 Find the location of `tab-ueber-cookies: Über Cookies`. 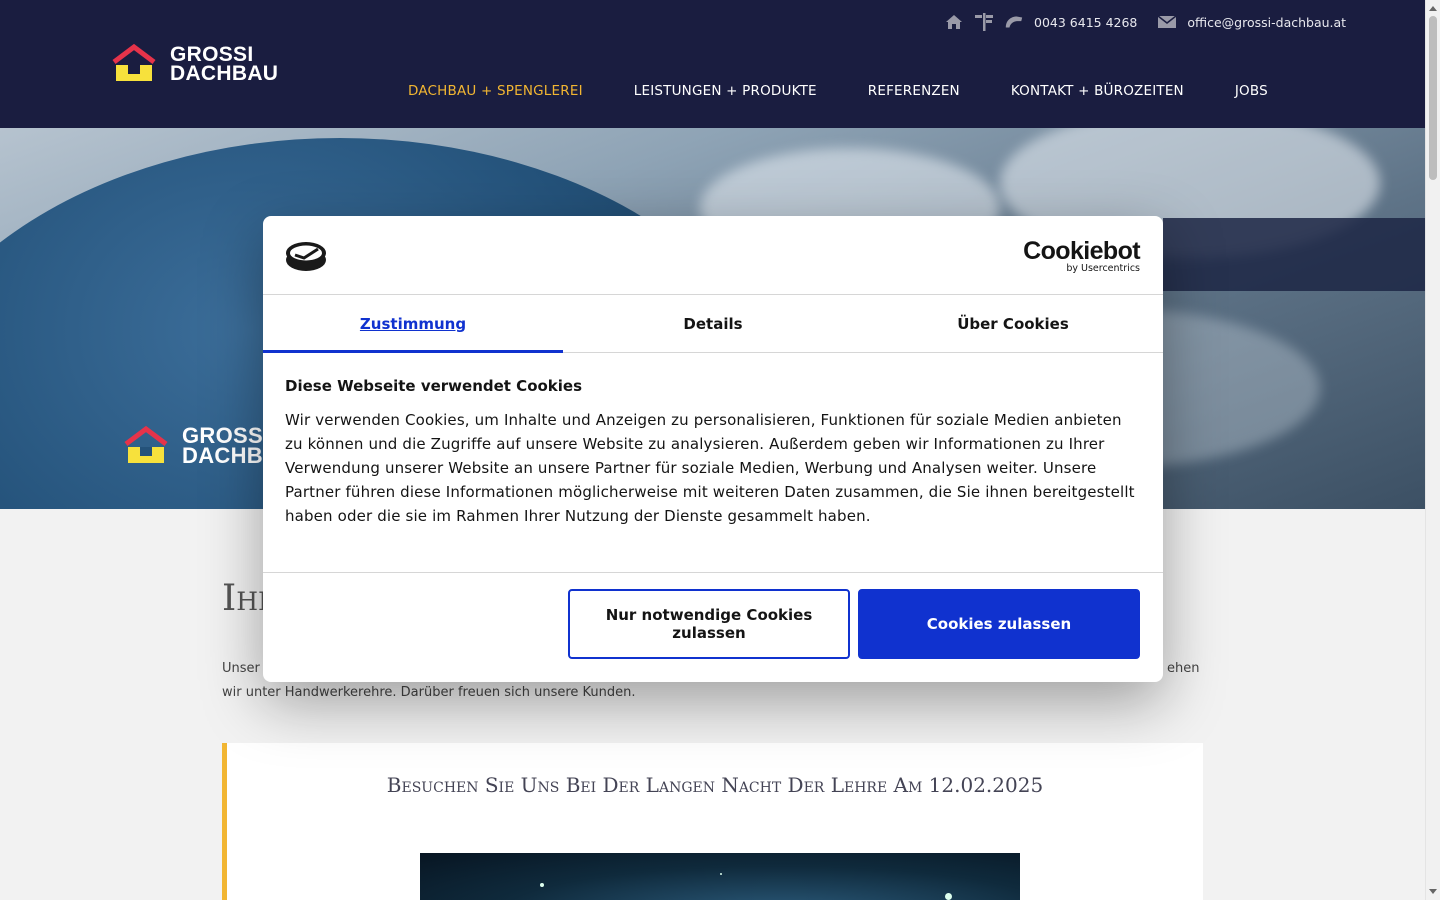

tab-ueber-cookies: Über Cookies is located at coordinates (1013, 323).